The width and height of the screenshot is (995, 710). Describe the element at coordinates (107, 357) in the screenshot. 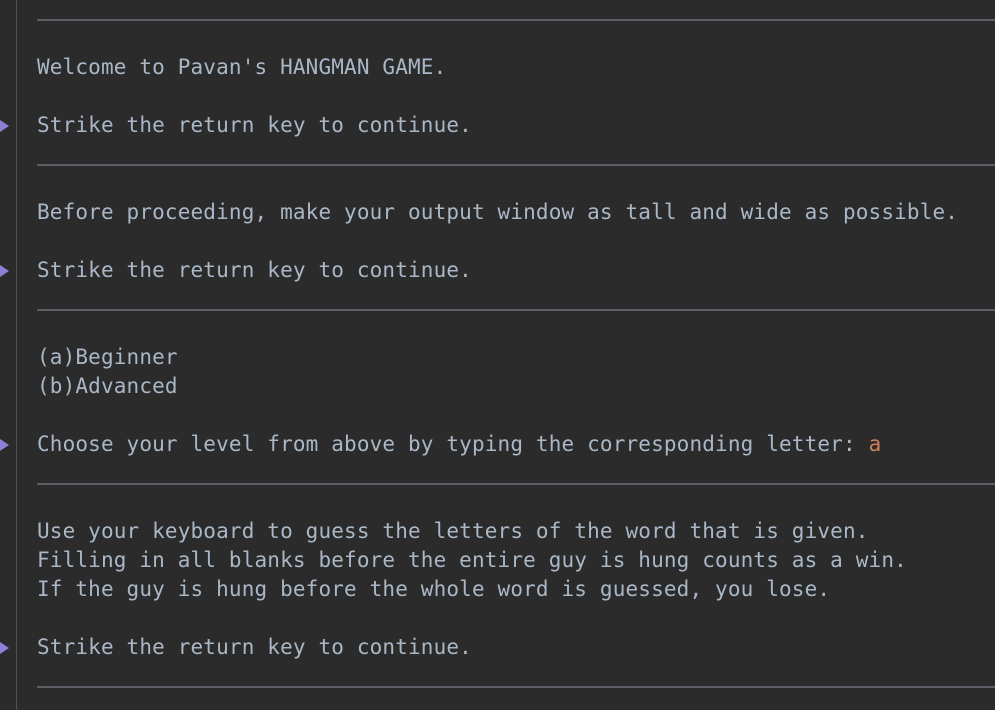

I see `level-option-beginner: (a)Beginner` at that location.